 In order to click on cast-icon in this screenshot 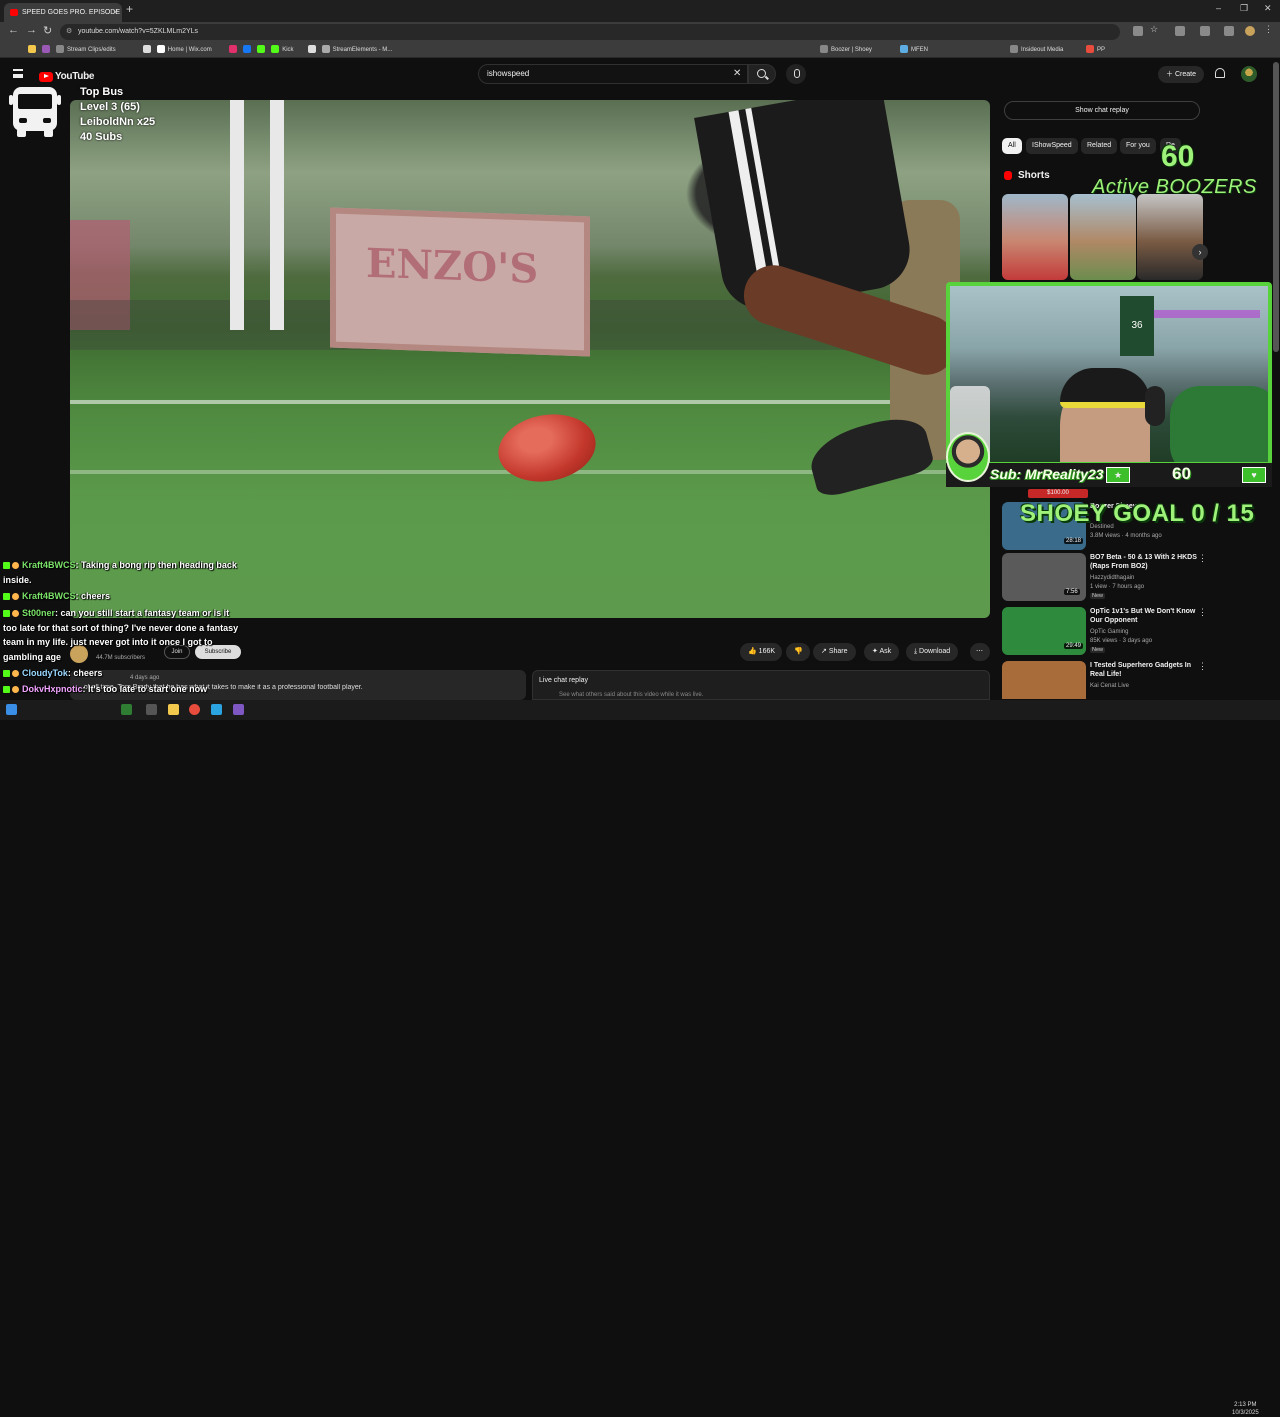, I will do `click(1138, 31)`.